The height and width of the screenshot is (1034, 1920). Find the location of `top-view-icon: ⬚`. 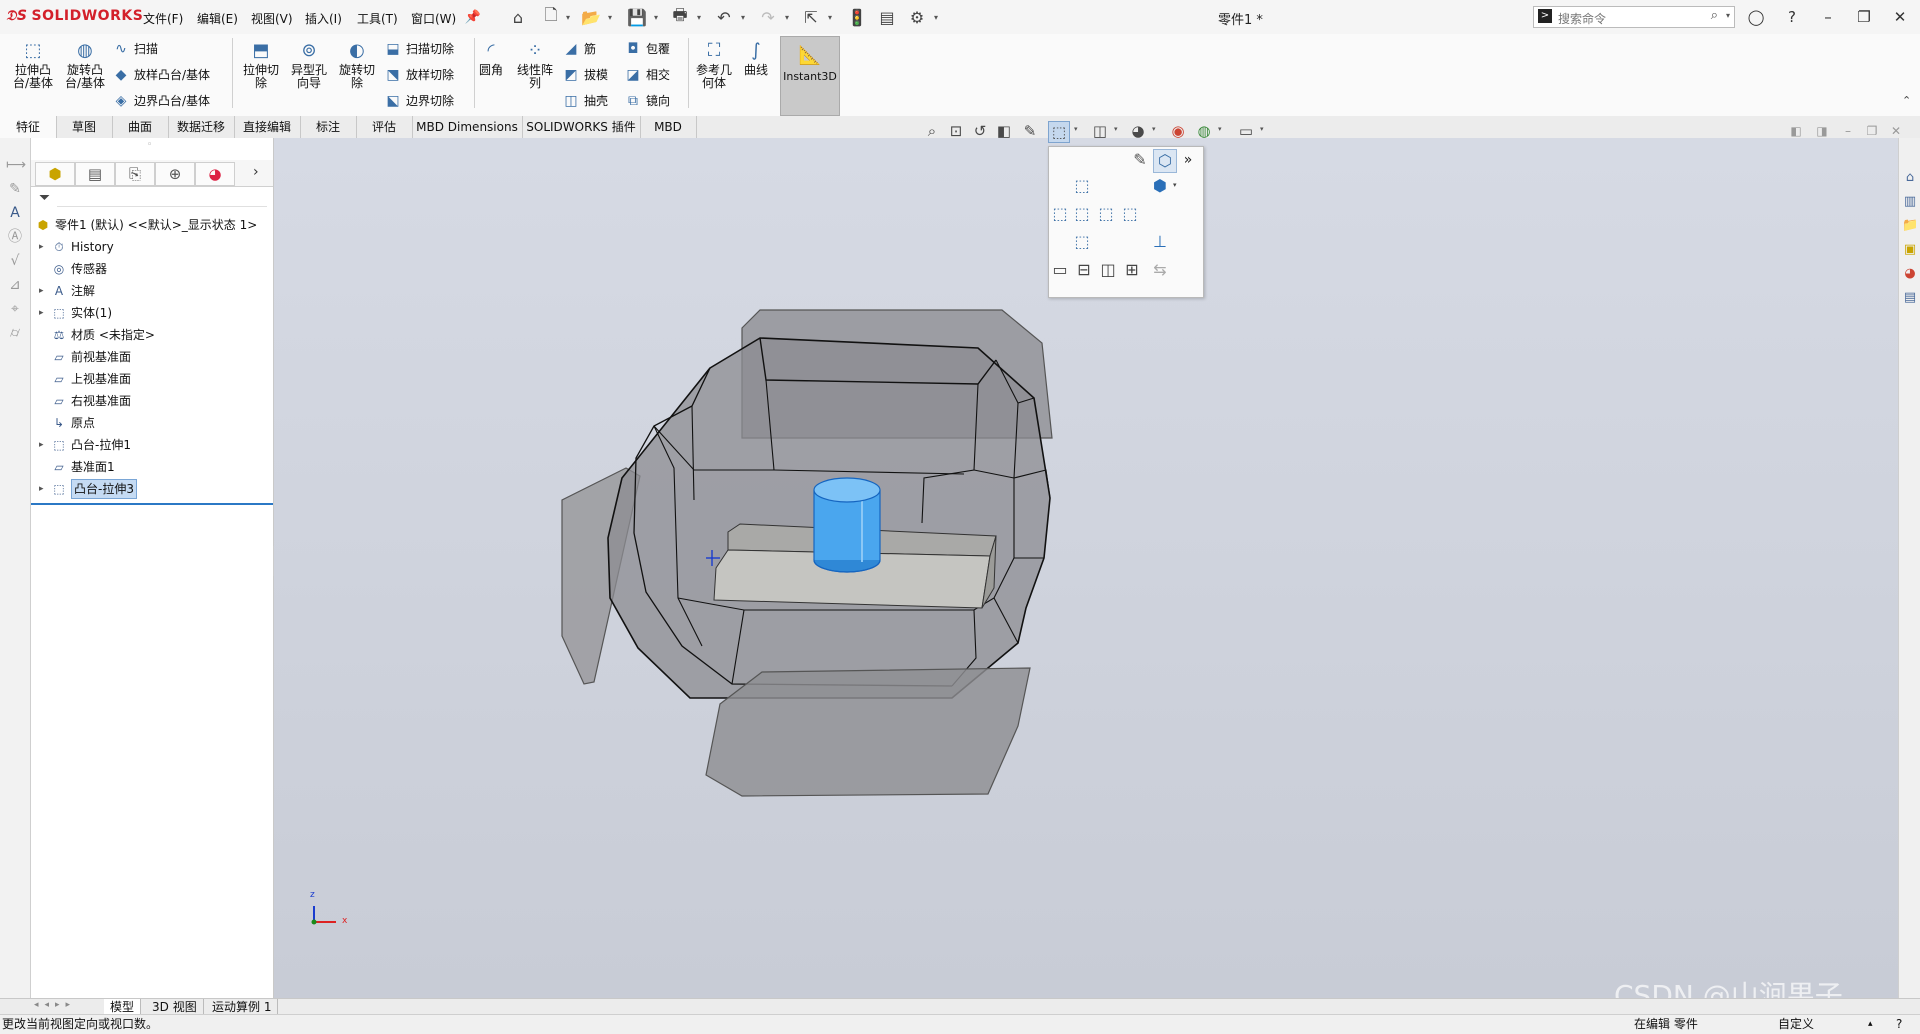

top-view-icon: ⬚ is located at coordinates (1082, 186).